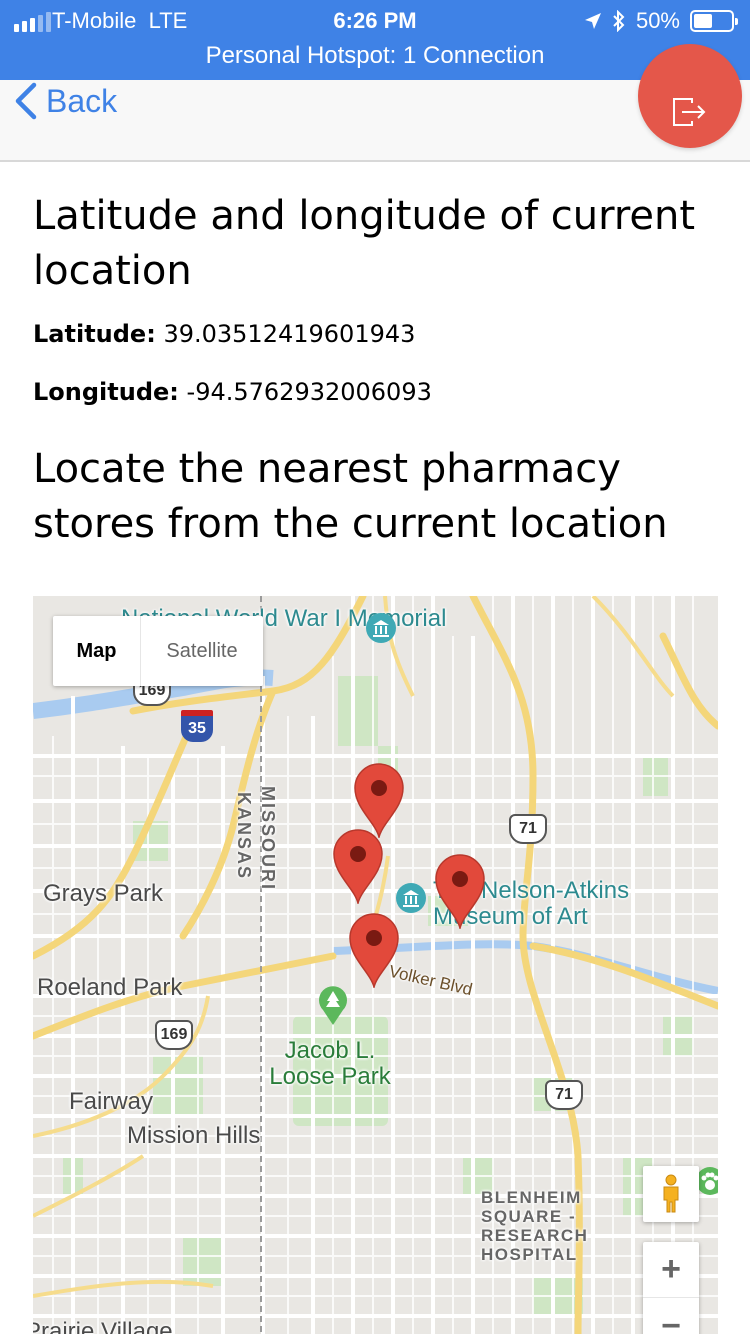 Image resolution: width=750 pixels, height=1334 pixels. I want to click on i35-shield: 35, so click(197, 726).